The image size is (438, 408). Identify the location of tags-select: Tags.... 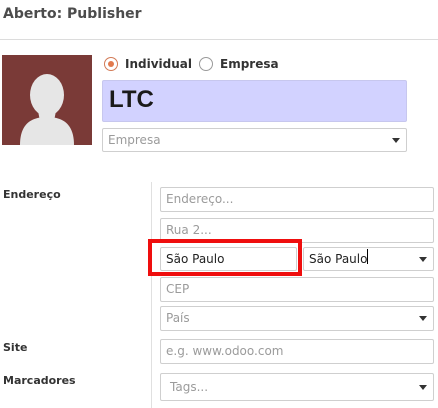
(297, 387).